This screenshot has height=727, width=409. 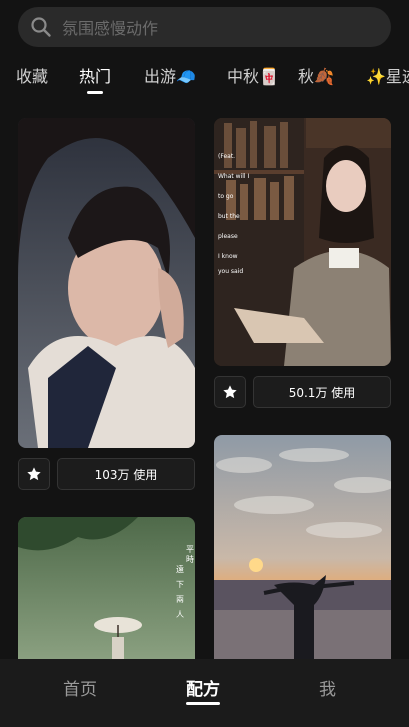 What do you see at coordinates (203, 703) in the screenshot?
I see `active-nav-indicator` at bounding box center [203, 703].